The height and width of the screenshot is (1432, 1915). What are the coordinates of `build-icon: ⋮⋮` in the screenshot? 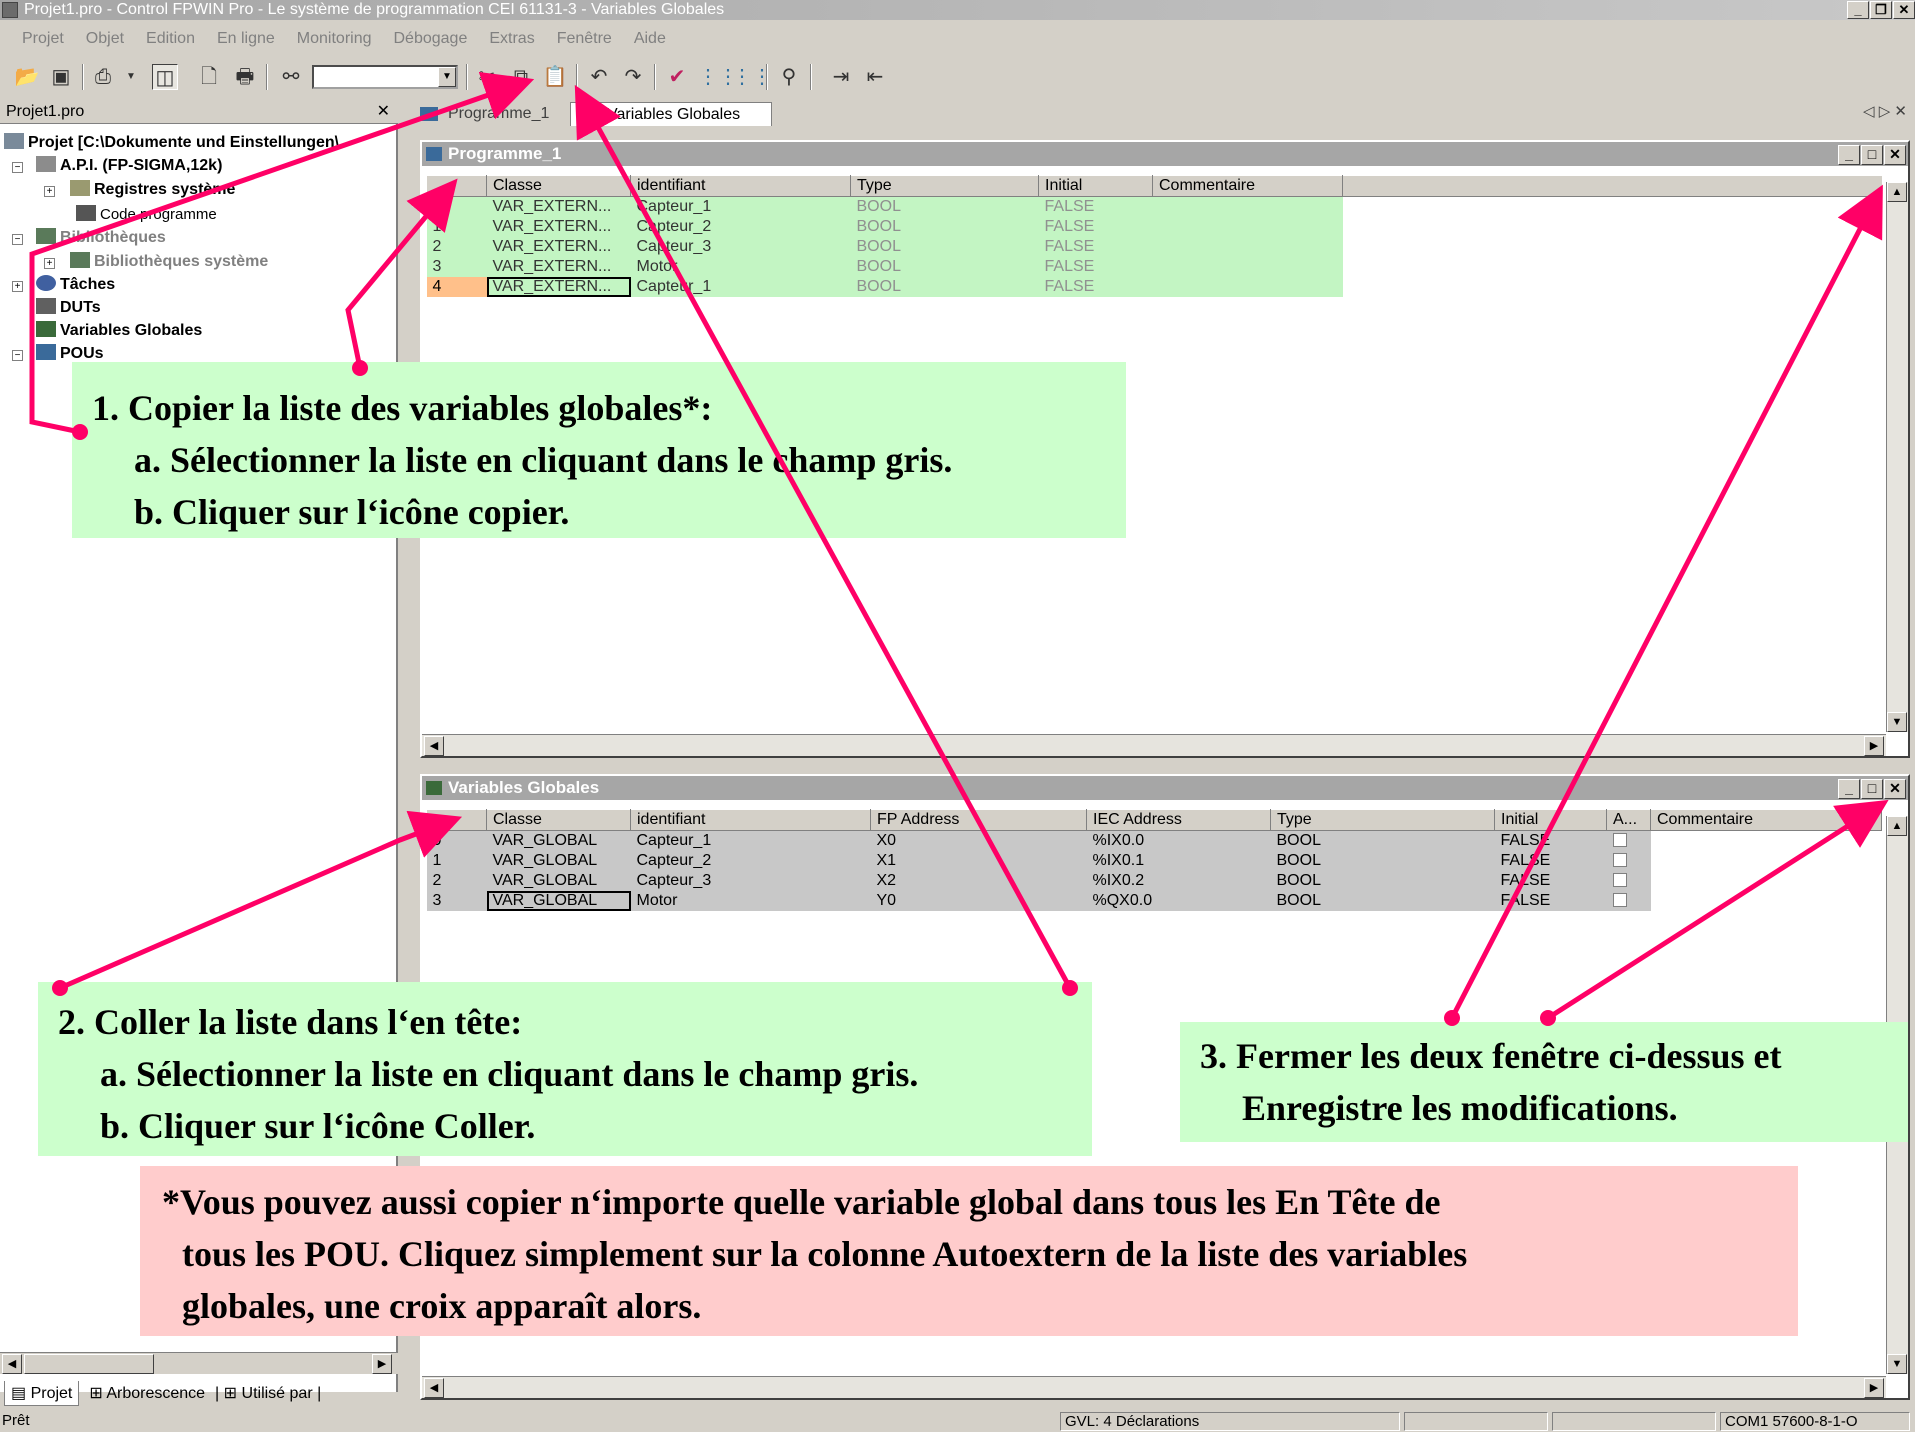 It's located at (752, 77).